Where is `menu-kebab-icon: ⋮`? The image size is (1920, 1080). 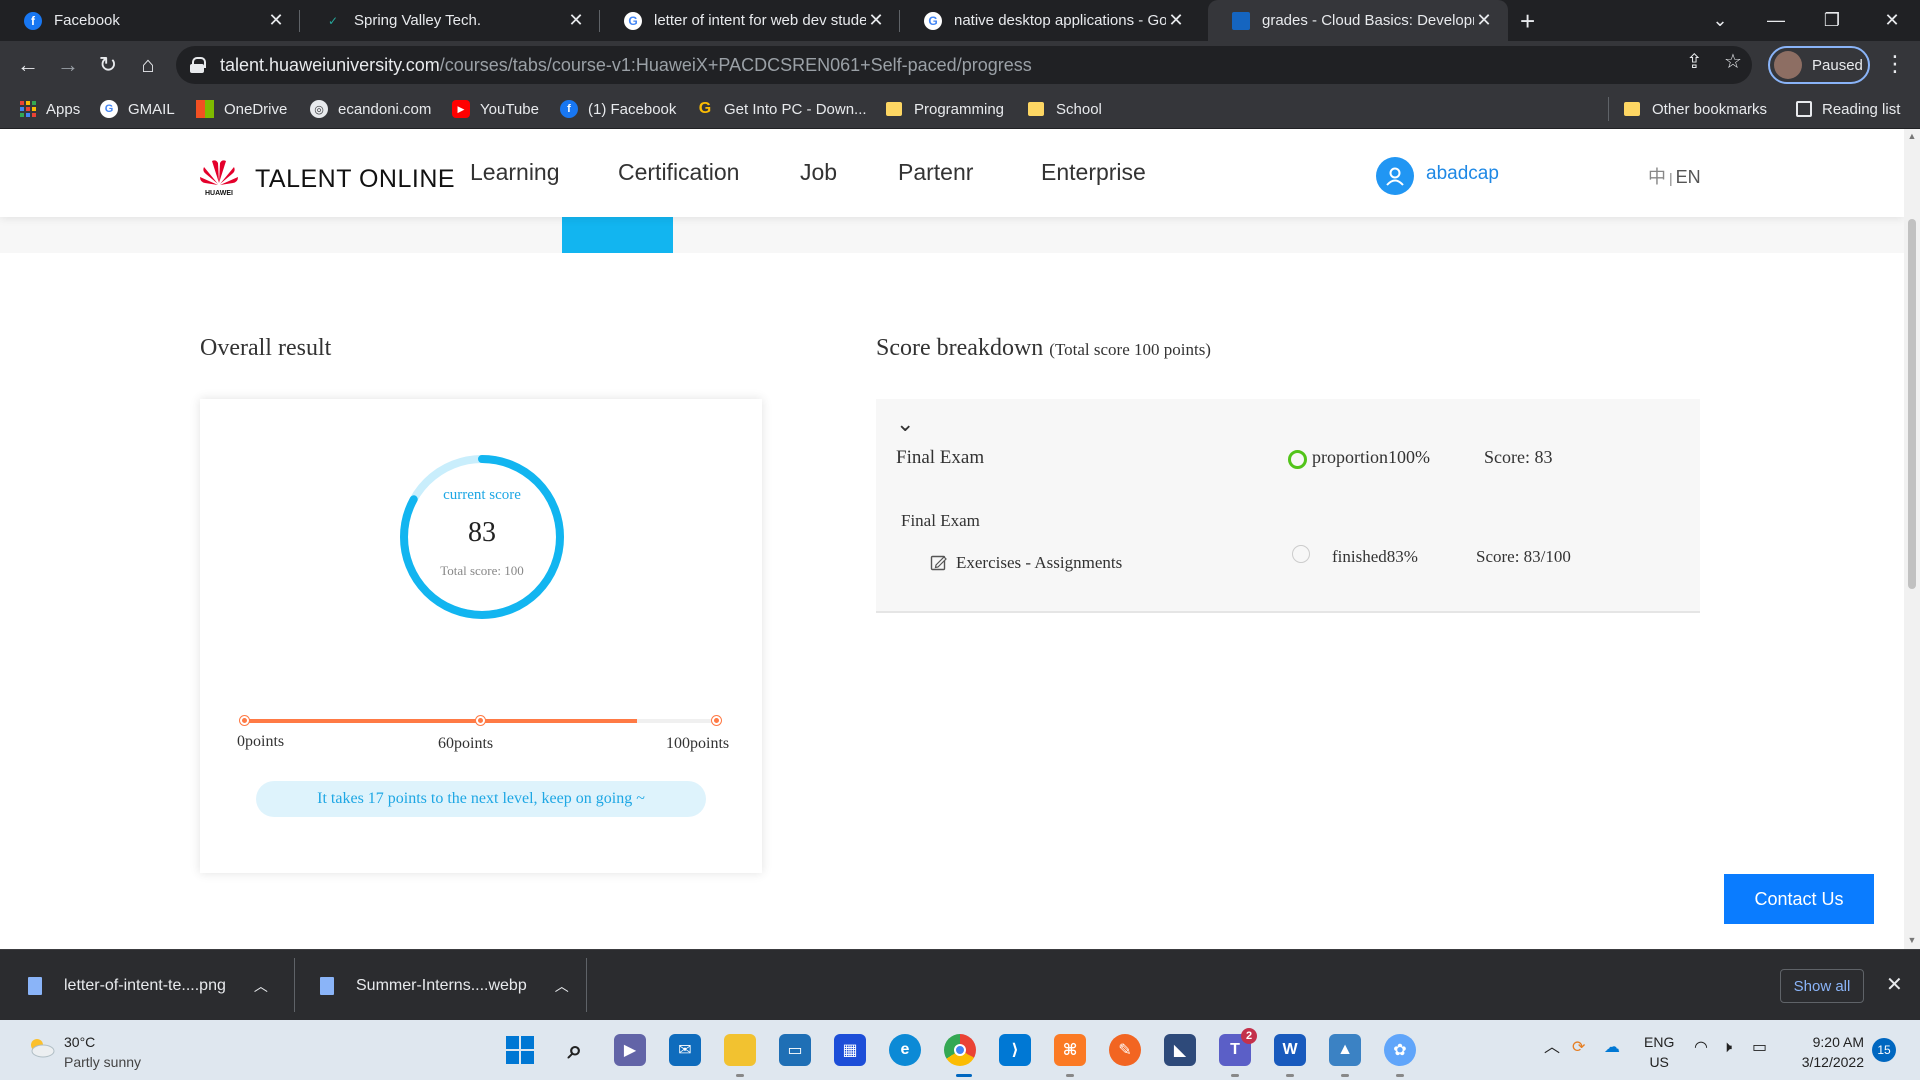 menu-kebab-icon: ⋮ is located at coordinates (1895, 64).